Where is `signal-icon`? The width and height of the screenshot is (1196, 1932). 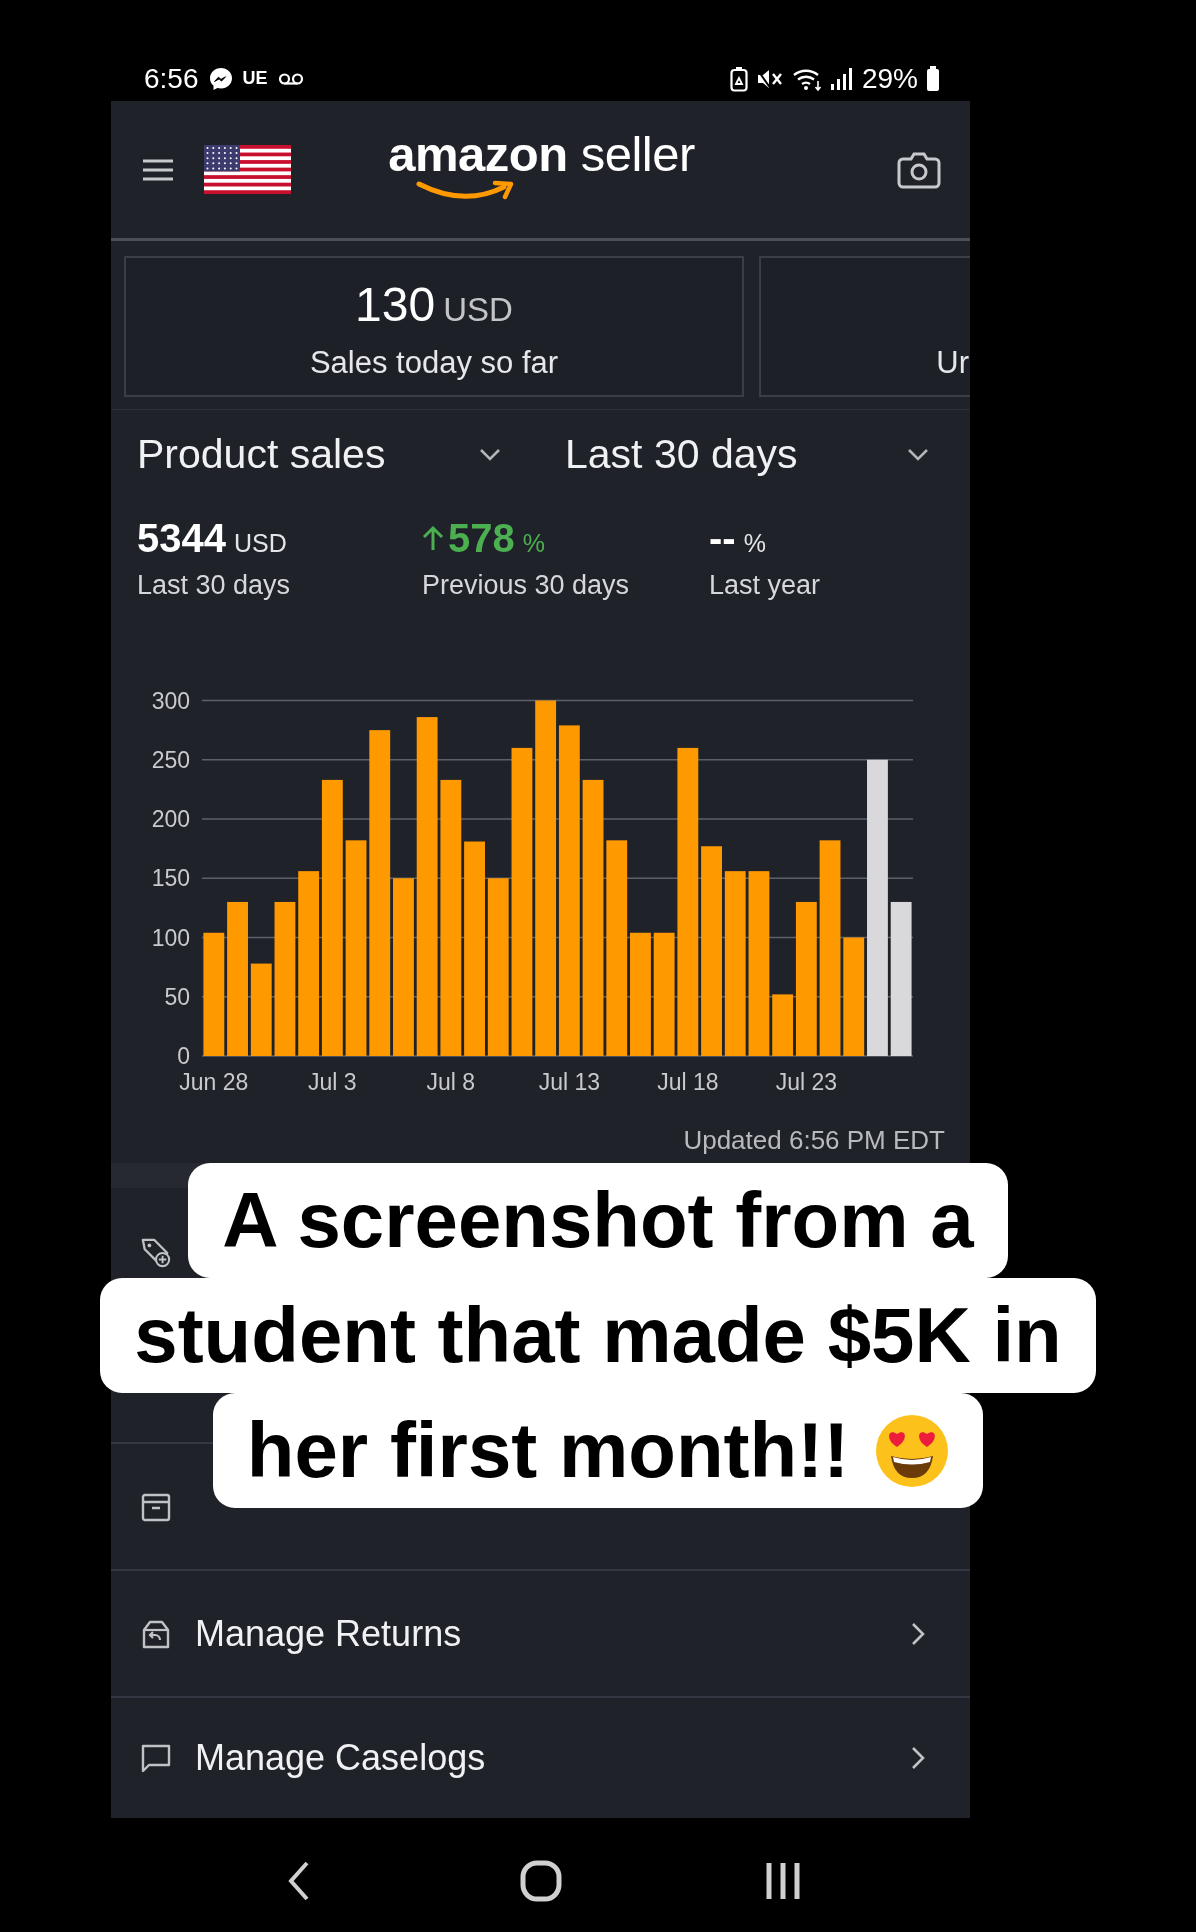
signal-icon is located at coordinates (841, 78).